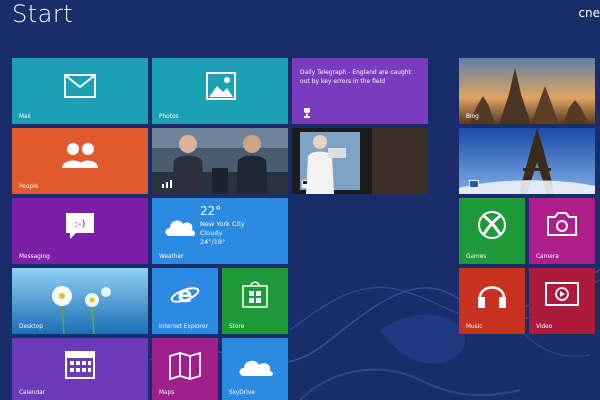 The height and width of the screenshot is (400, 600). Describe the element at coordinates (171, 257) in the screenshot. I see `tile-label: Weather` at that location.